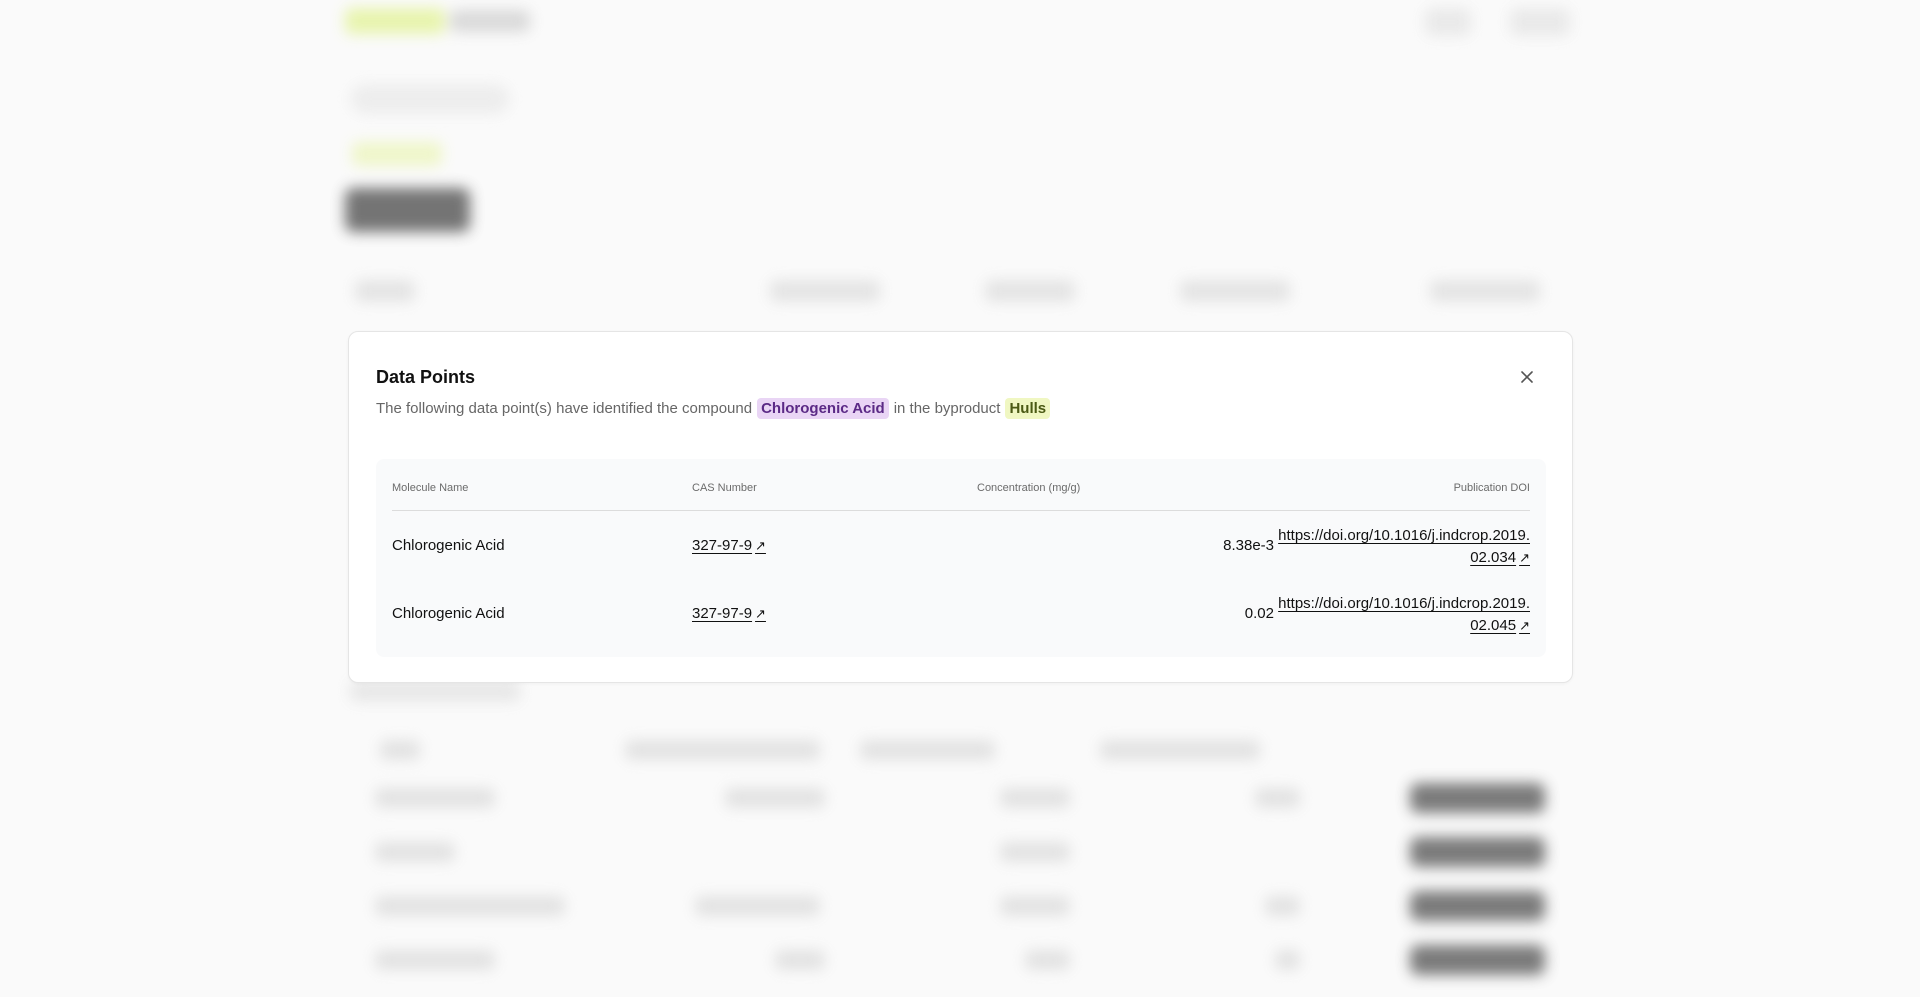 This screenshot has height=997, width=1920. I want to click on close-icon, so click(1527, 377).